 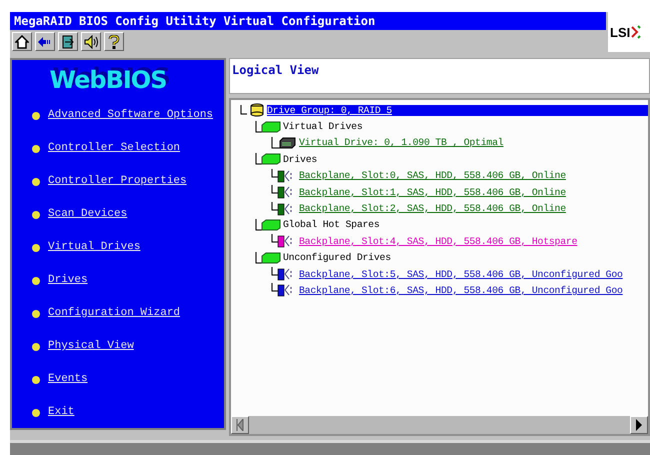 I want to click on disk-stack-icon, so click(x=252, y=110).